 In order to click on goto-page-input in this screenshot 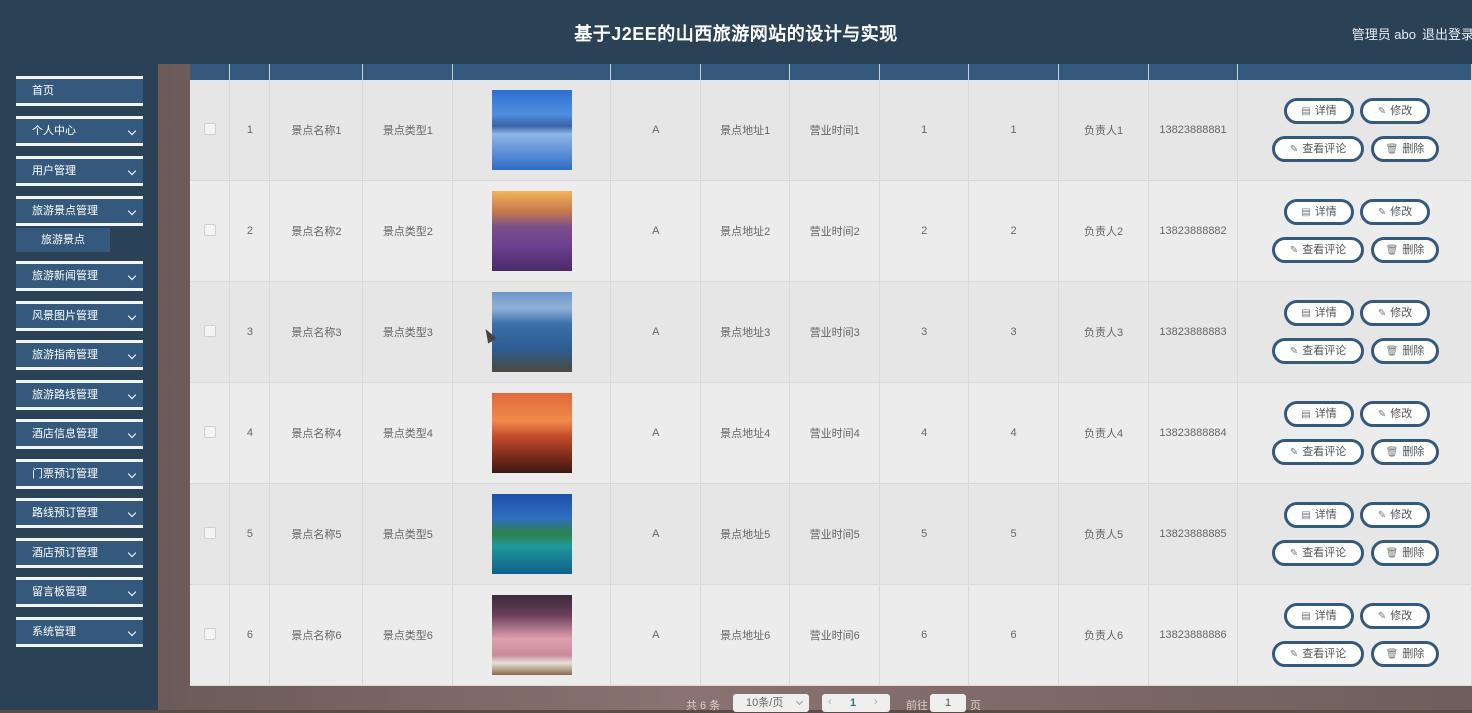, I will do `click(948, 703)`.